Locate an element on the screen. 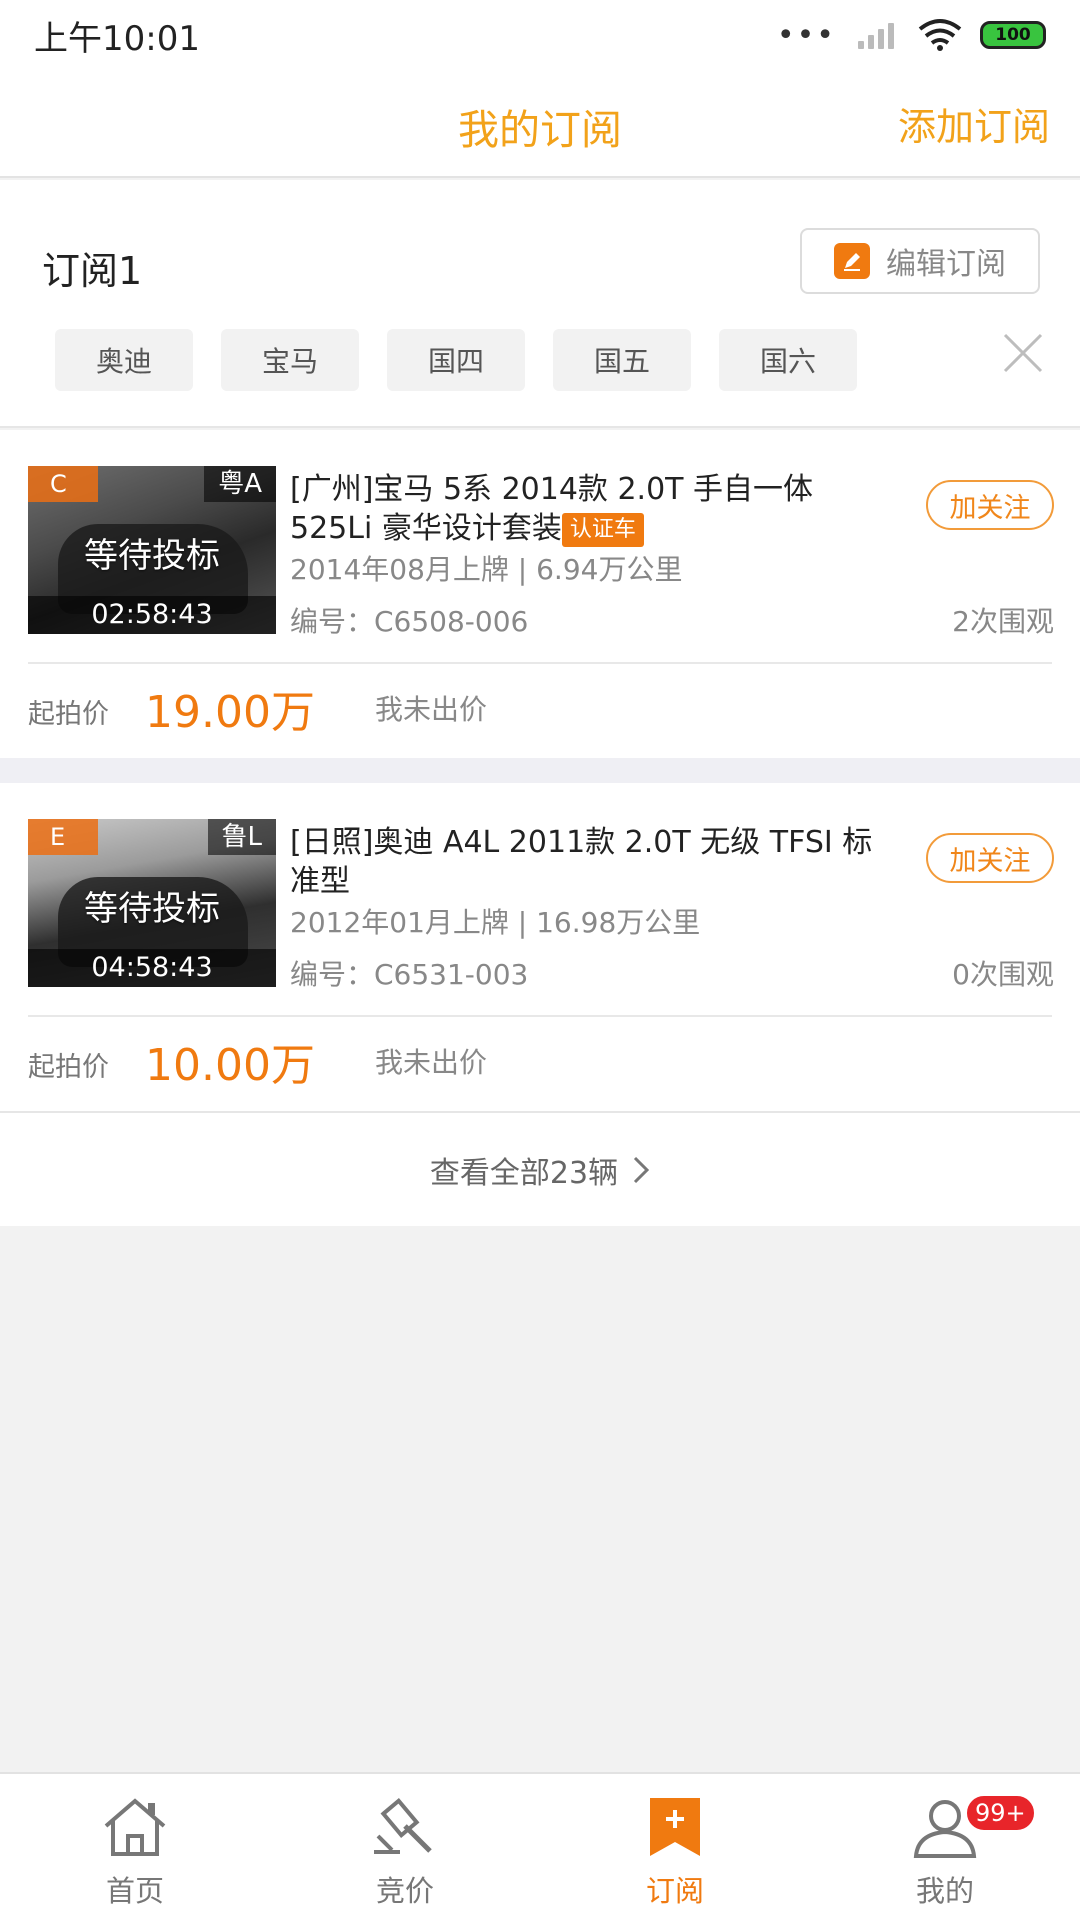  tab-subscription: 订阅 is located at coordinates (675, 1847).